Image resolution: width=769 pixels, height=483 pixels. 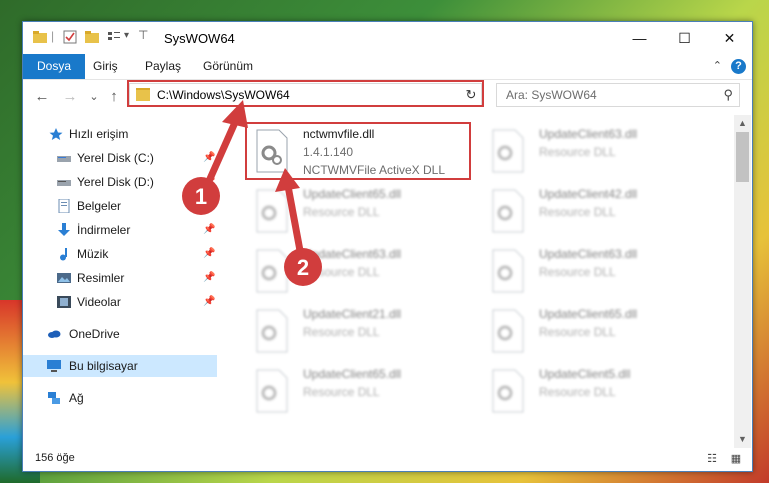 I want to click on sidebar-item-documents: Belgeler 📌, so click(x=120, y=206).